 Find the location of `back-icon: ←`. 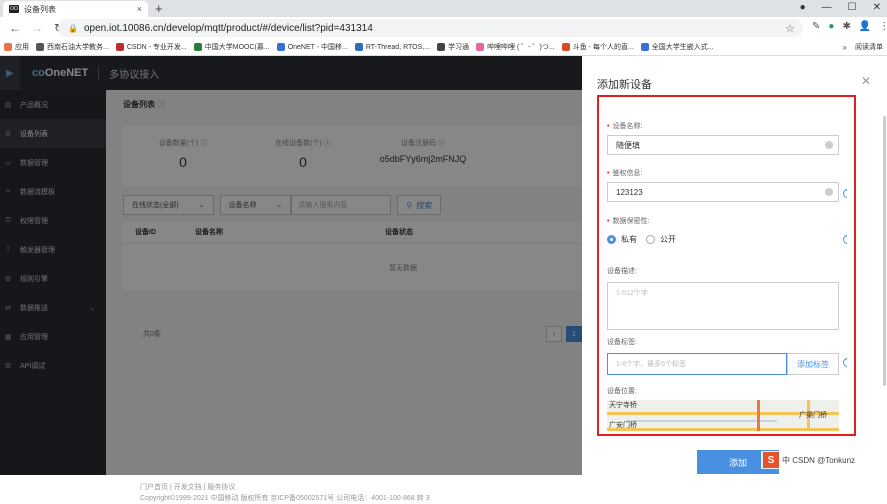

back-icon: ← is located at coordinates (15, 28).